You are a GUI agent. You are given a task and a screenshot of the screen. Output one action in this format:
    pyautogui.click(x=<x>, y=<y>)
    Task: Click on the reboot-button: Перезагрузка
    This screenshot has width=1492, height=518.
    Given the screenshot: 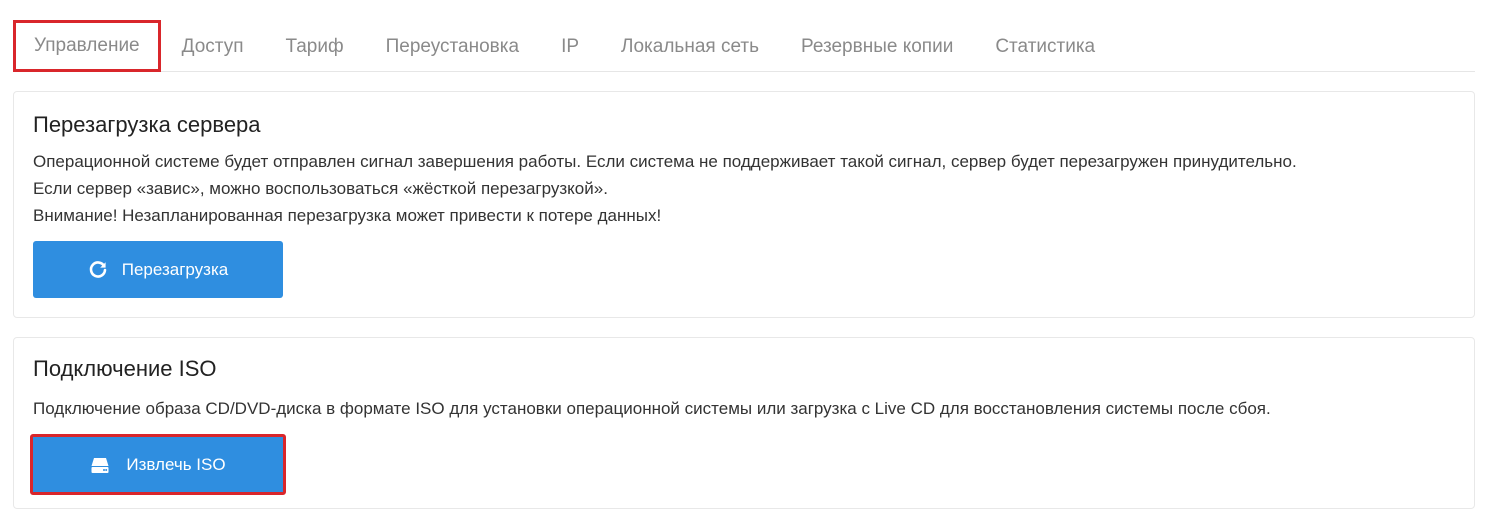 What is the action you would take?
    pyautogui.click(x=158, y=269)
    